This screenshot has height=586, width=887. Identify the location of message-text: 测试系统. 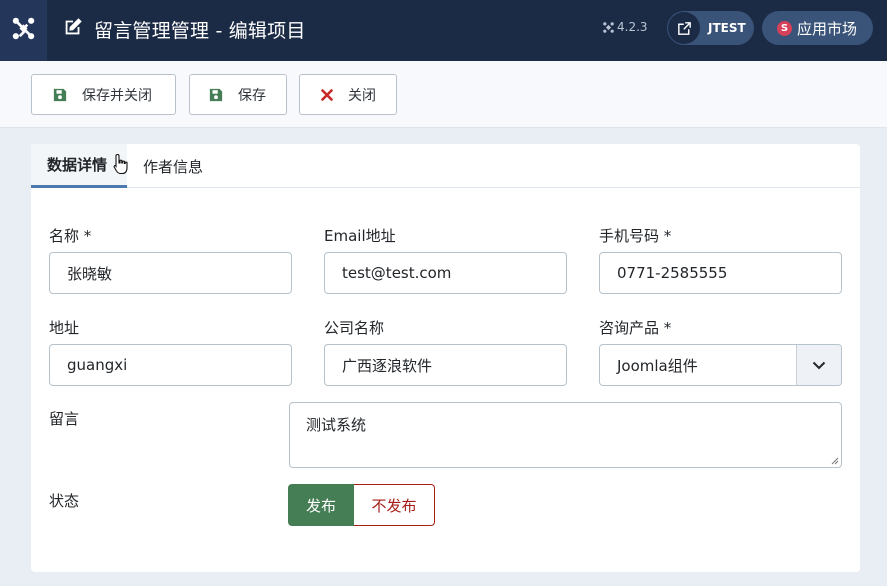
(336, 425).